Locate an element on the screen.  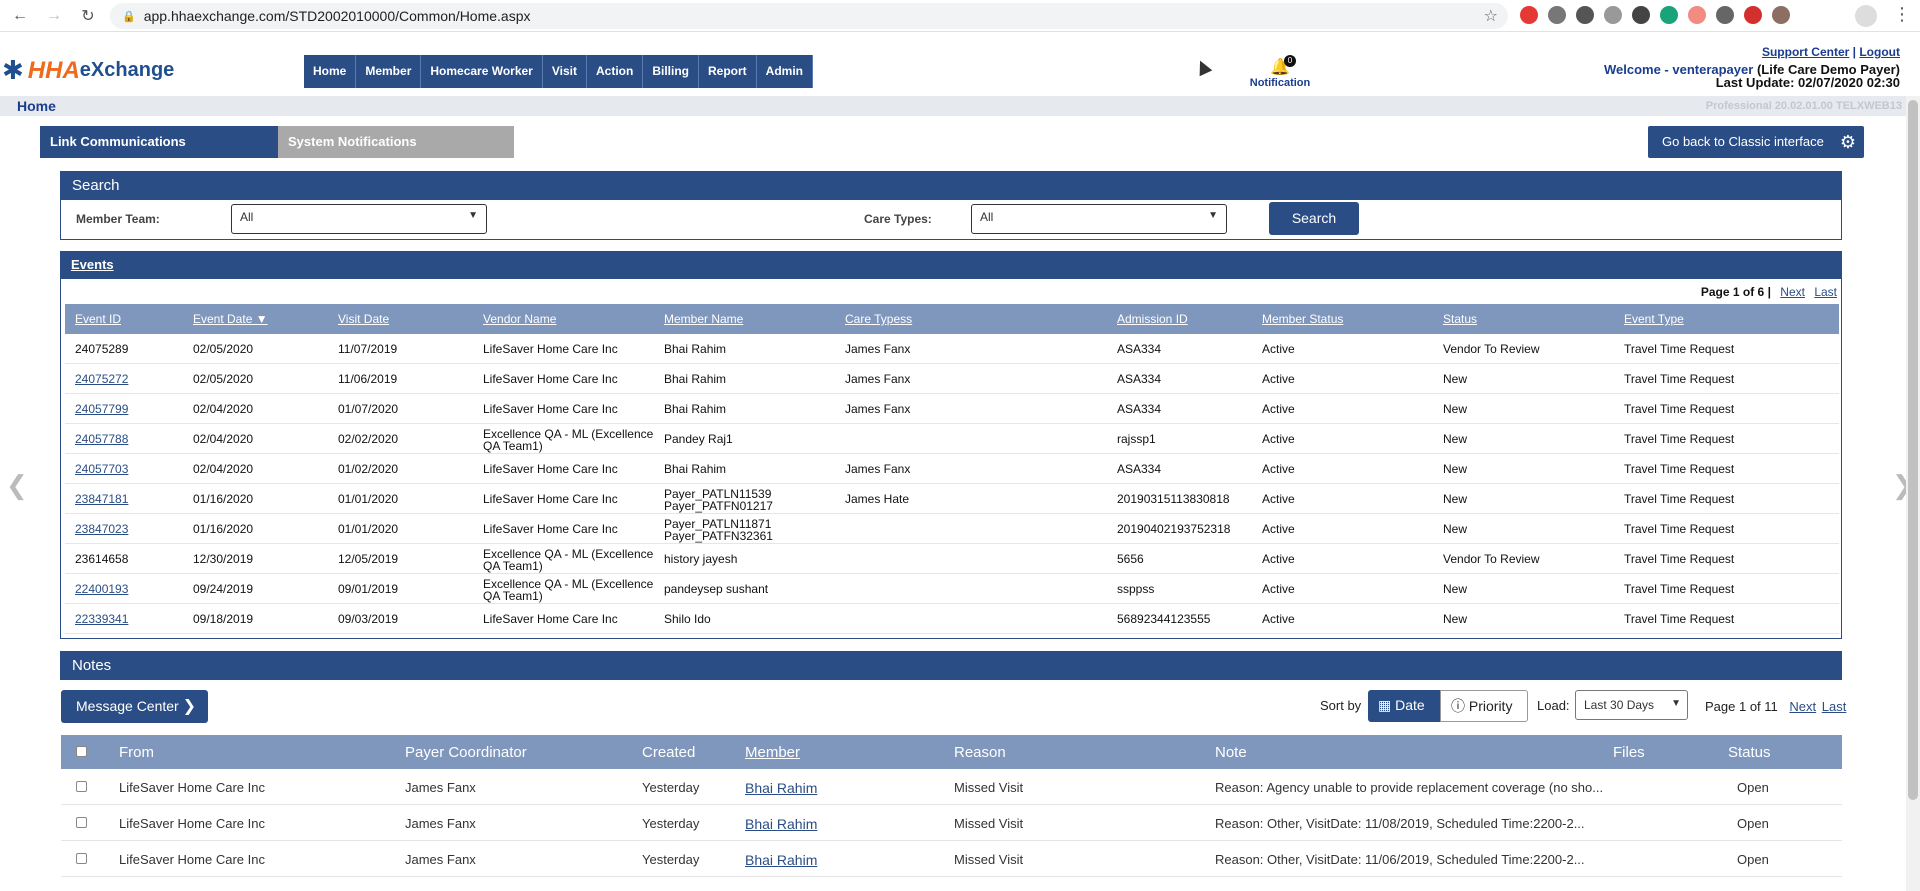
events-title-link: Events is located at coordinates (92, 264).